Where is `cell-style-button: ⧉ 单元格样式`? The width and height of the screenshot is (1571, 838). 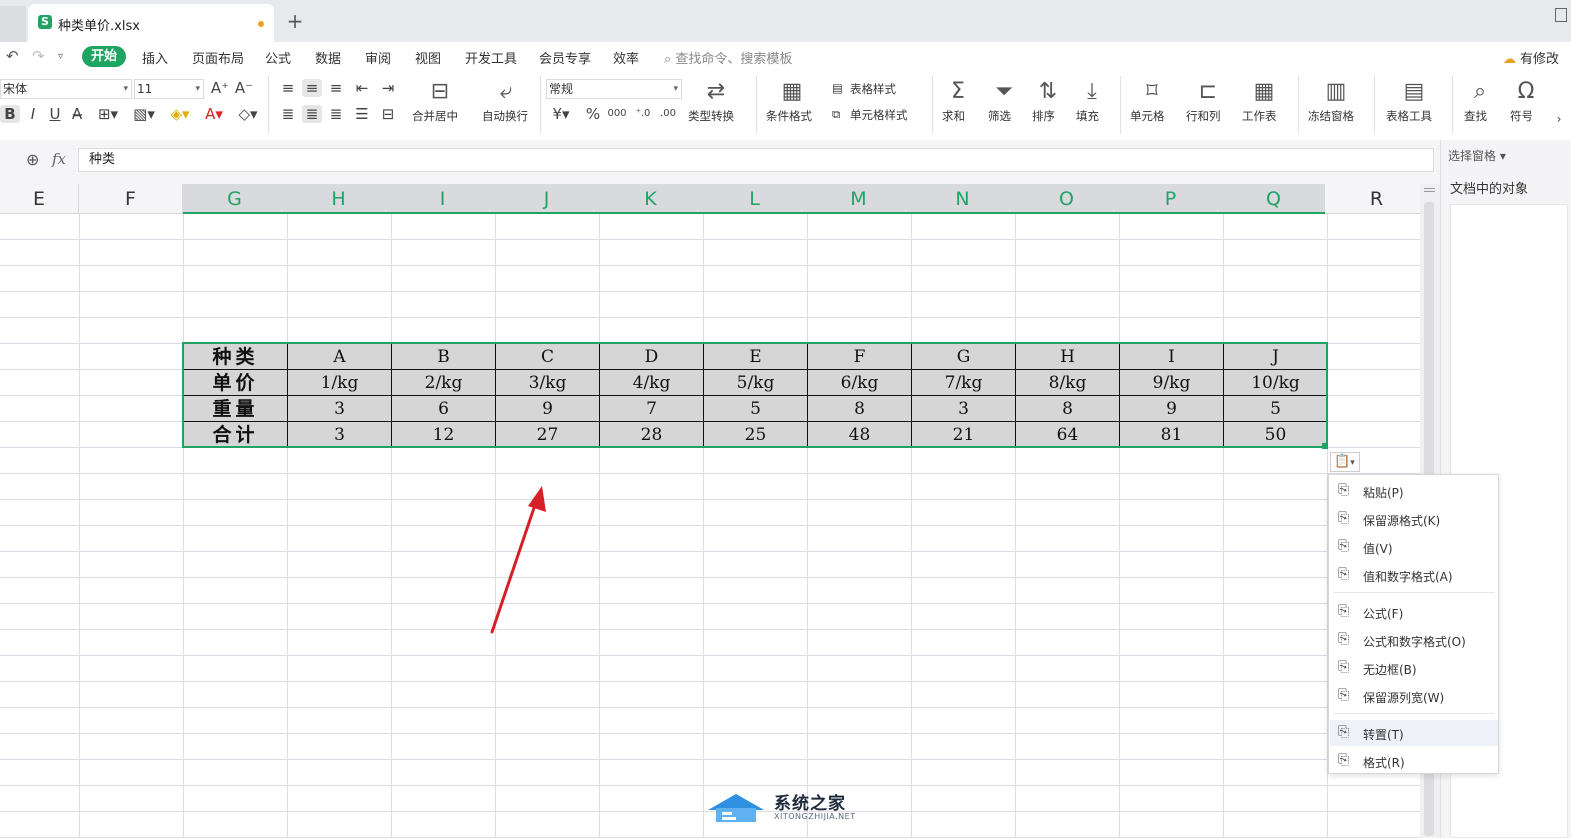 cell-style-button: ⧉ 单元格样式 is located at coordinates (880, 115).